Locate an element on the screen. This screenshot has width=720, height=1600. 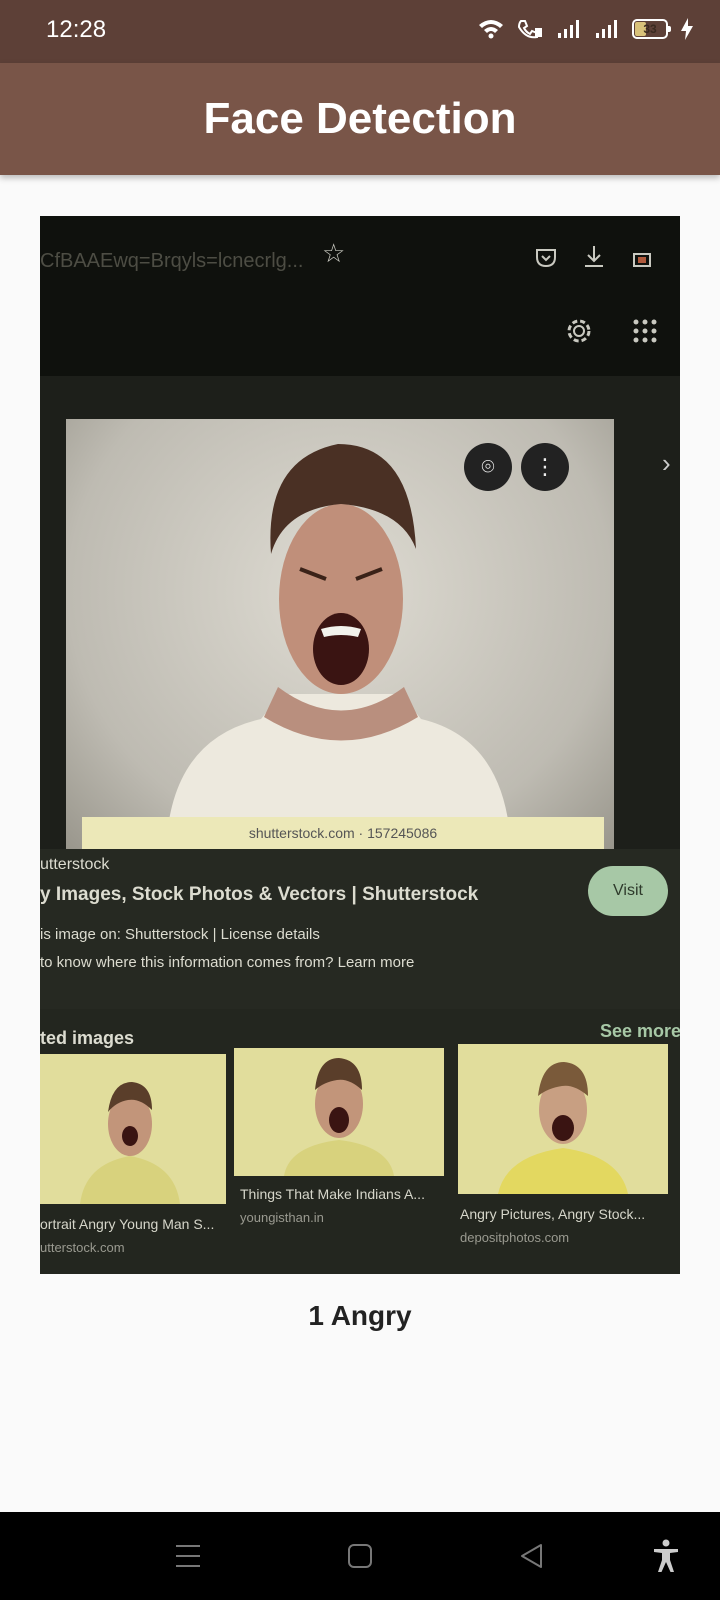
settings-gear-icon is located at coordinates (579, 333).